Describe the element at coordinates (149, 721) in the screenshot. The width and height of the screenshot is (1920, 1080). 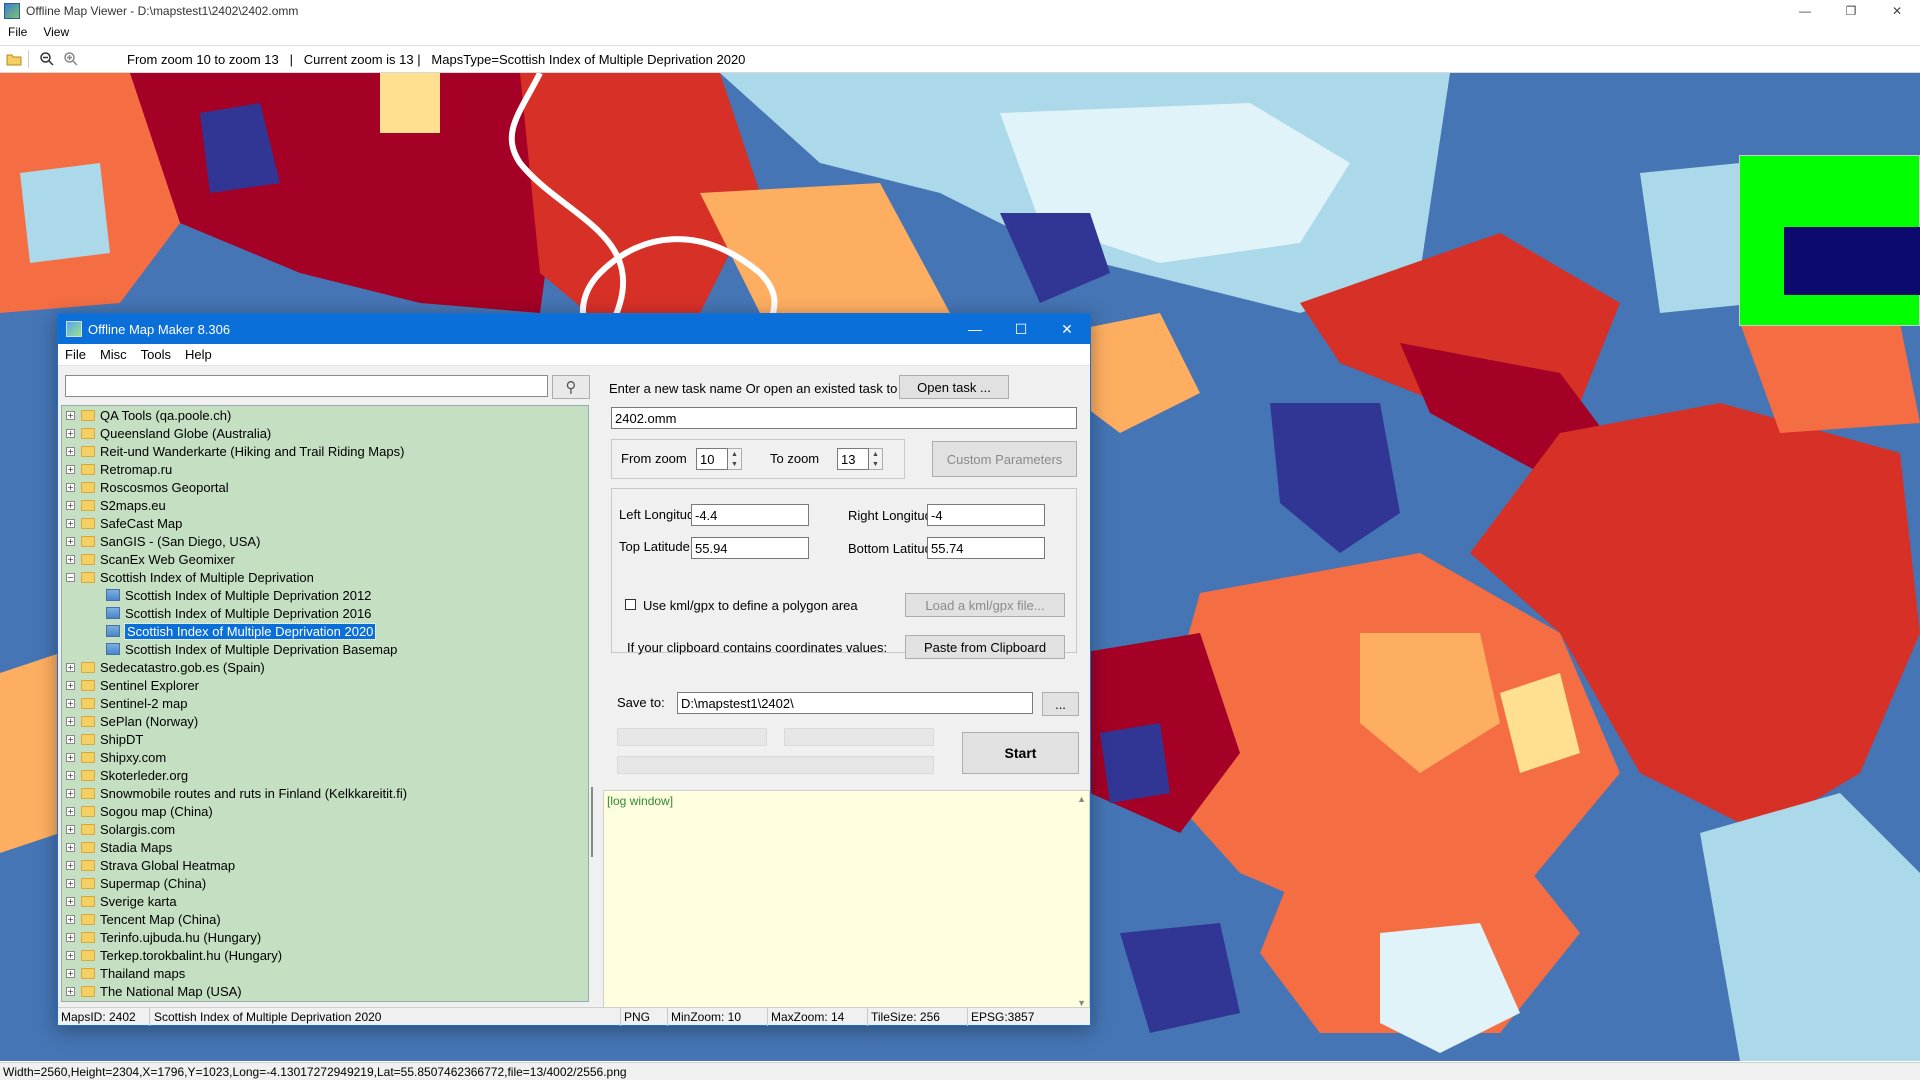
I see `tree-node-label: SePlan (Norway)` at that location.